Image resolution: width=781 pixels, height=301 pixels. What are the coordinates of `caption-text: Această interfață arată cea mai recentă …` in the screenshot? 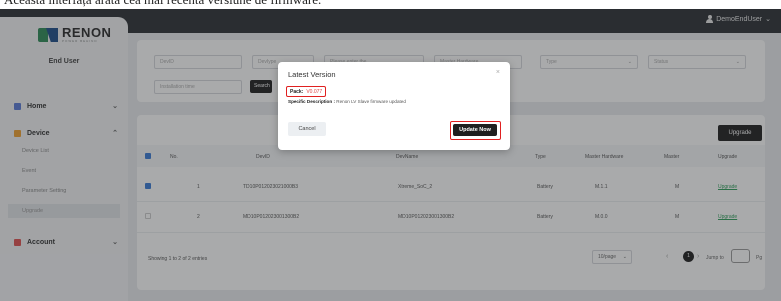 It's located at (162, 4).